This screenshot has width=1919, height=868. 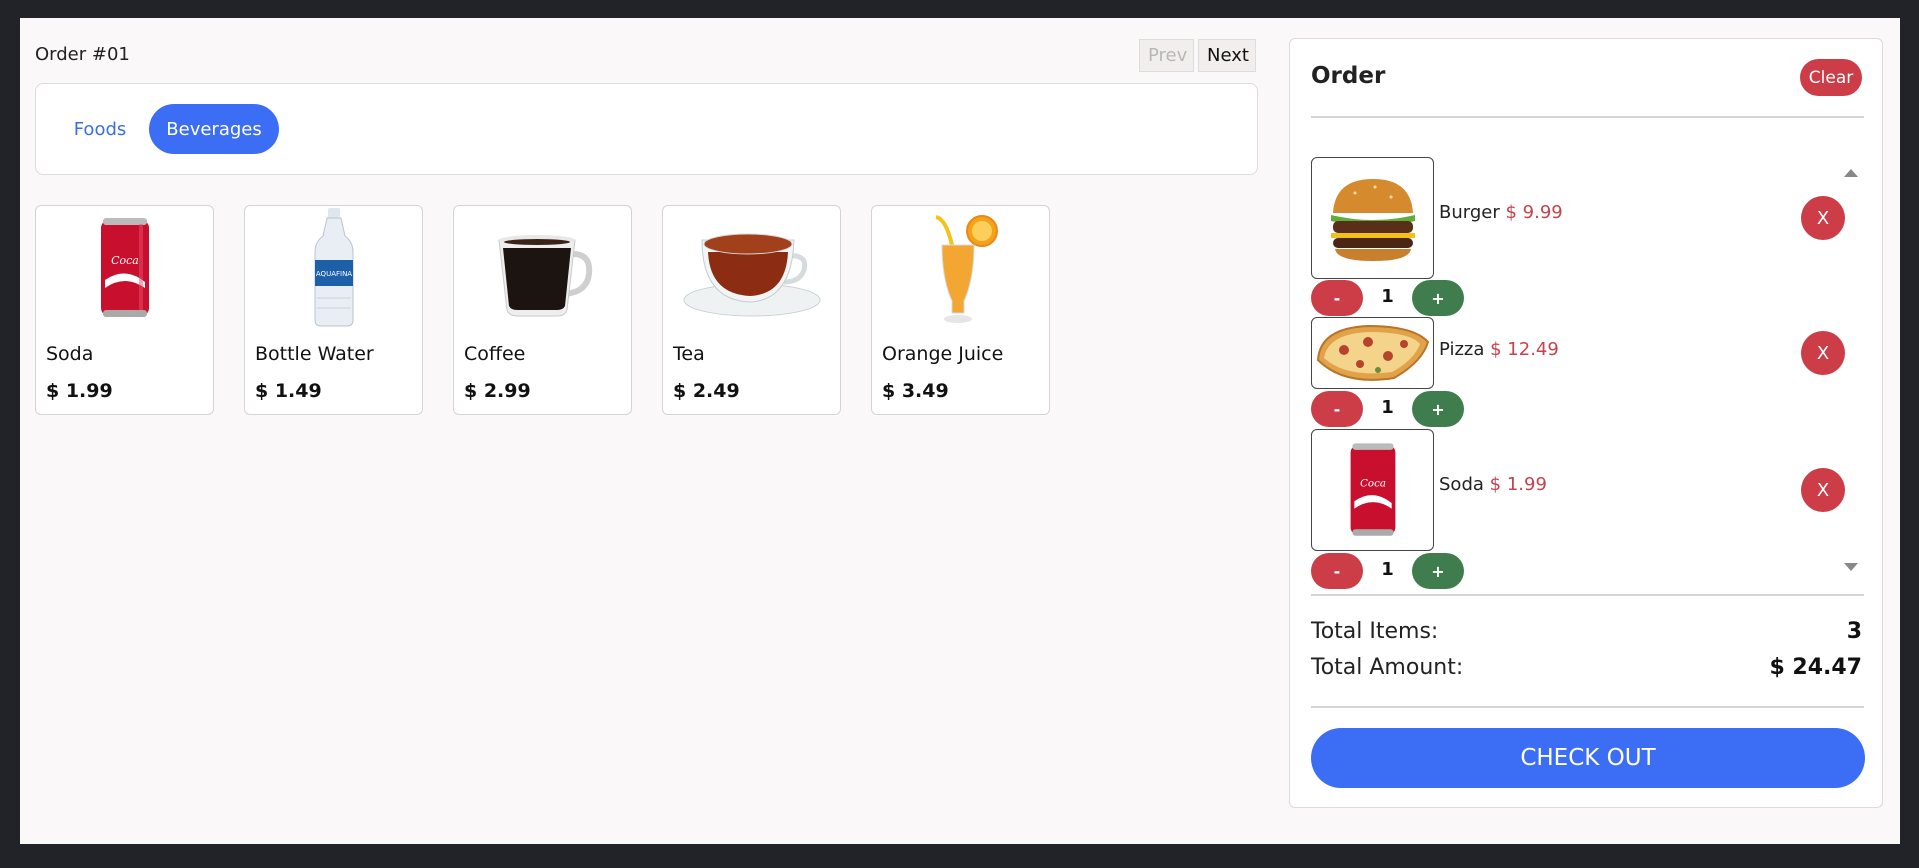 I want to click on product-price: $ 2.99, so click(x=497, y=391).